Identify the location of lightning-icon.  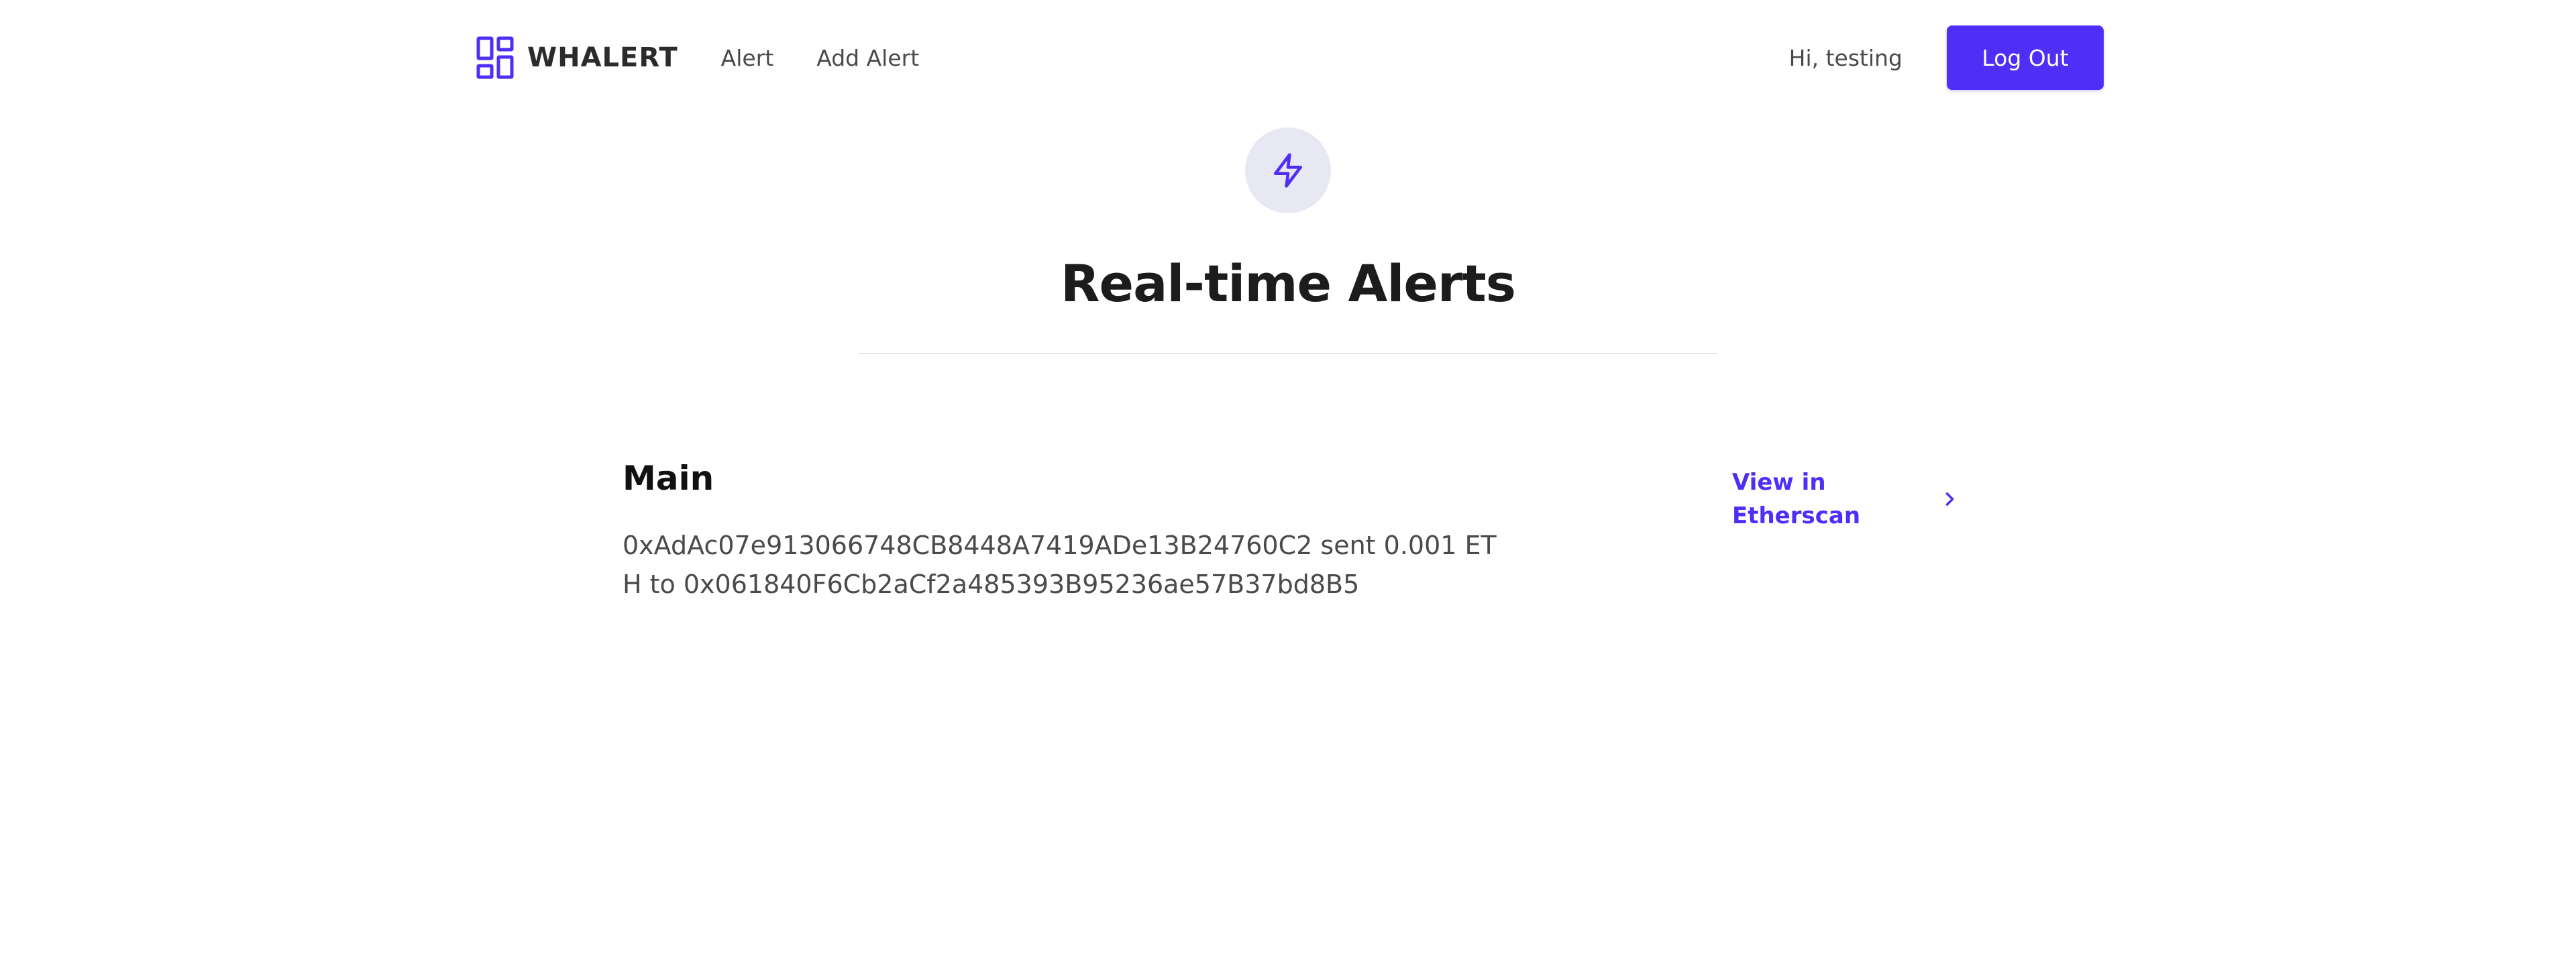
(1288, 170).